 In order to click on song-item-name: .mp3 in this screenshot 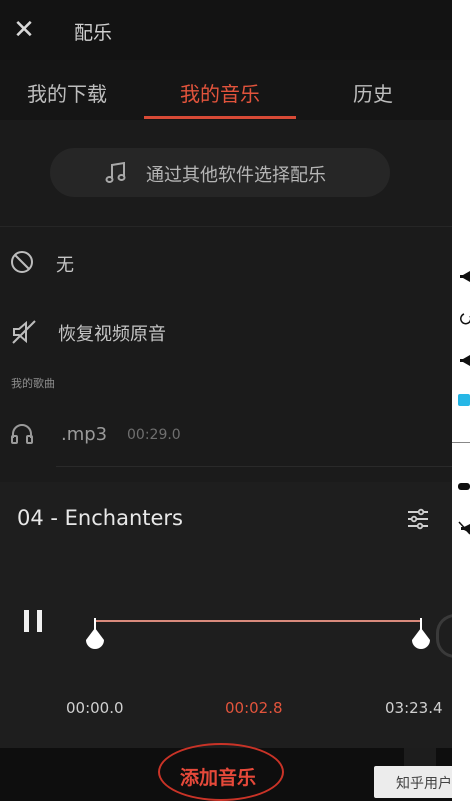, I will do `click(84, 434)`.